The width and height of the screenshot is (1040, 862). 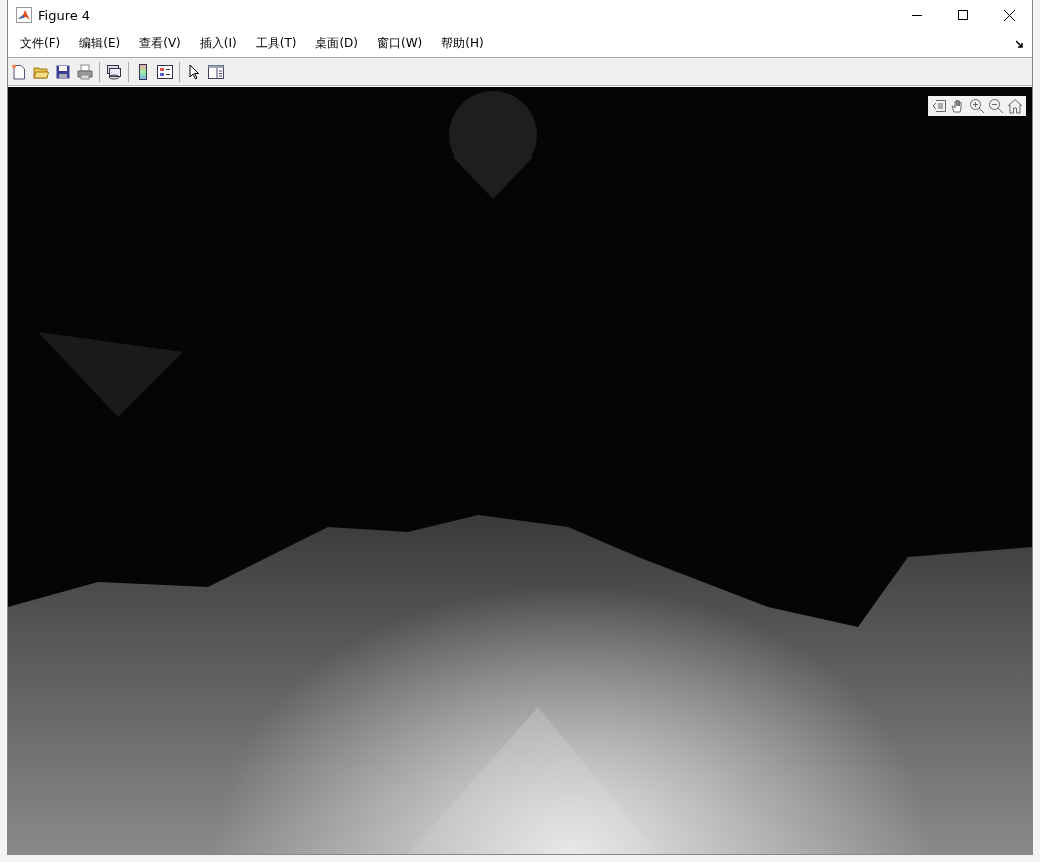 What do you see at coordinates (160, 43) in the screenshot?
I see `menu-item: 查看(V)` at bounding box center [160, 43].